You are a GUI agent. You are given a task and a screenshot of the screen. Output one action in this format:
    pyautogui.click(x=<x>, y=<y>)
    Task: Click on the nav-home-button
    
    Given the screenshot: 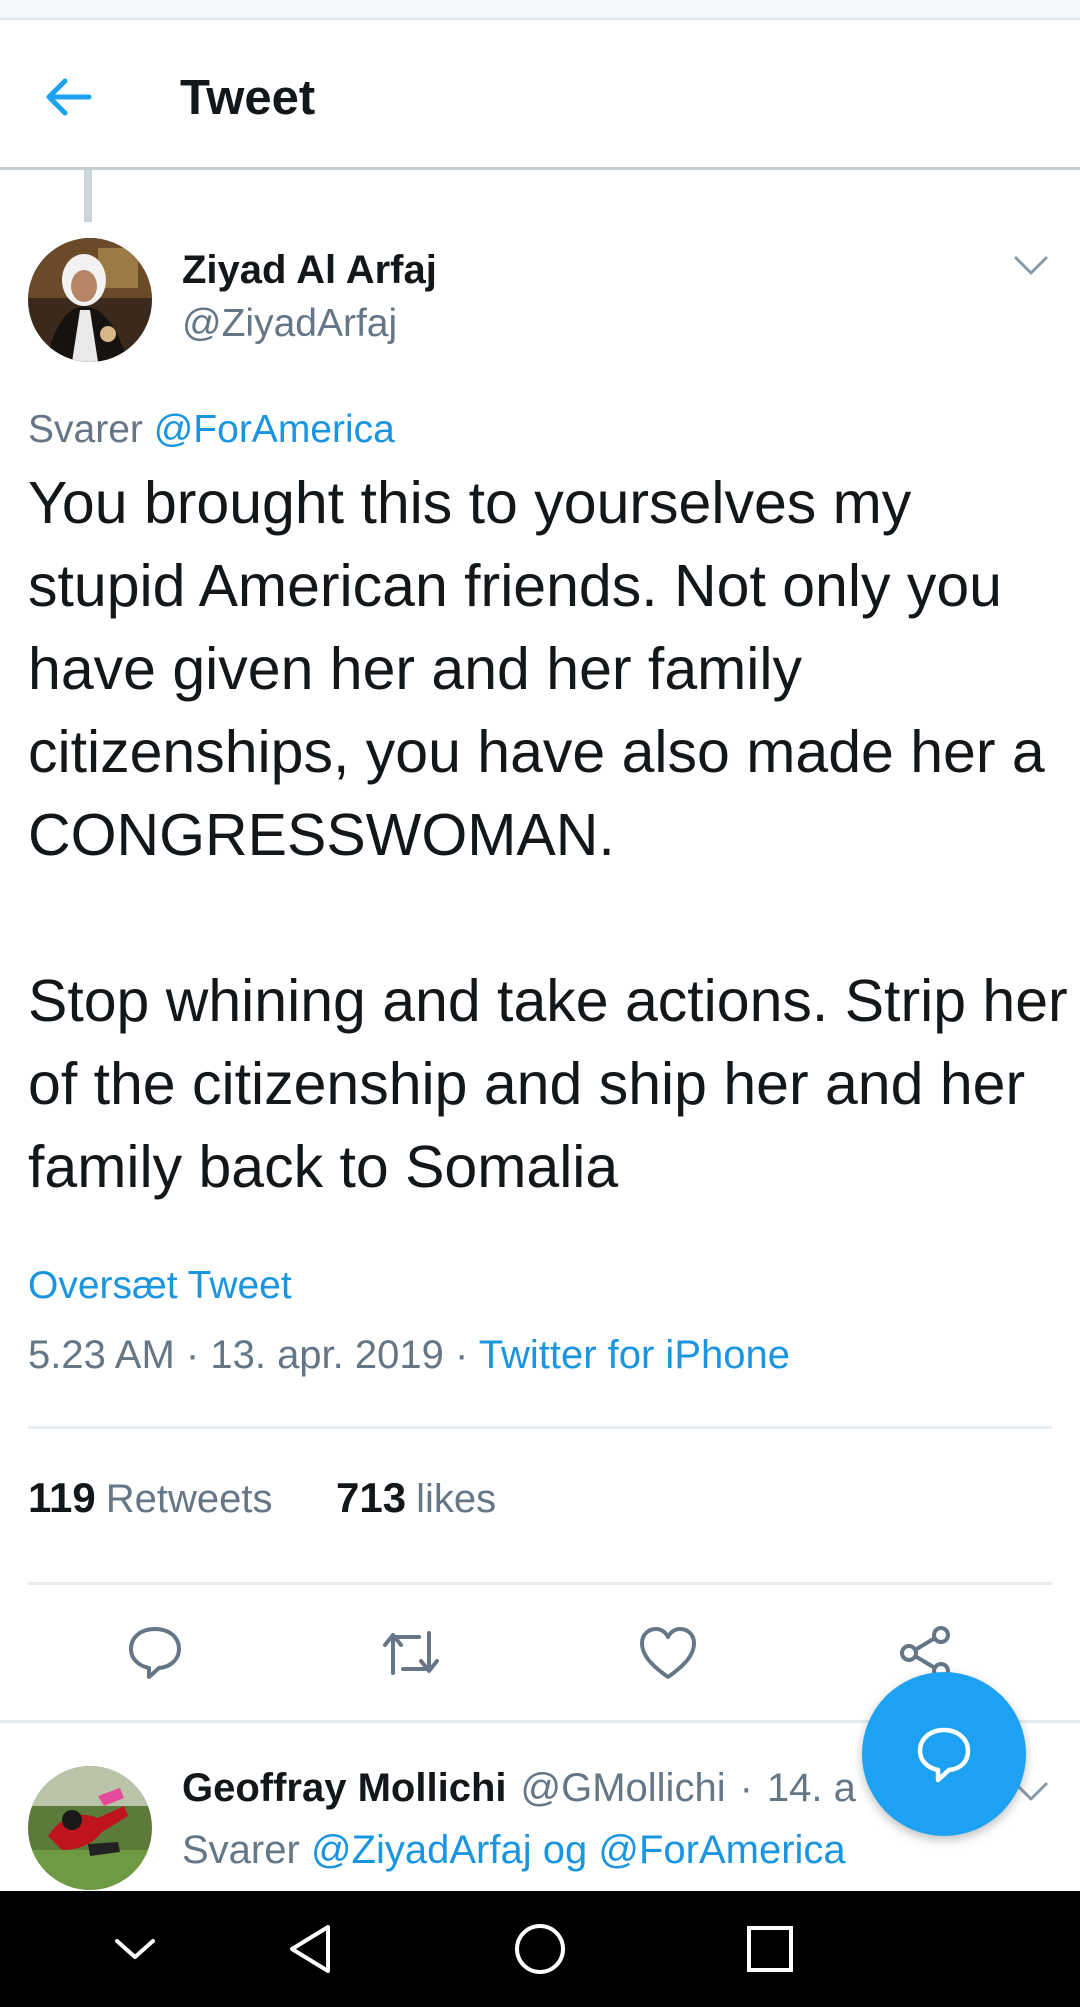 What is the action you would take?
    pyautogui.click(x=540, y=1949)
    